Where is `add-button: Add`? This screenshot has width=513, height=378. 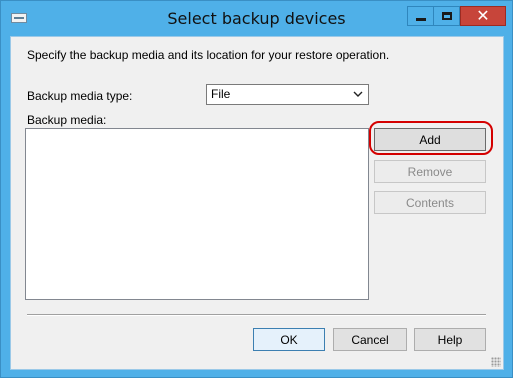 add-button: Add is located at coordinates (430, 139).